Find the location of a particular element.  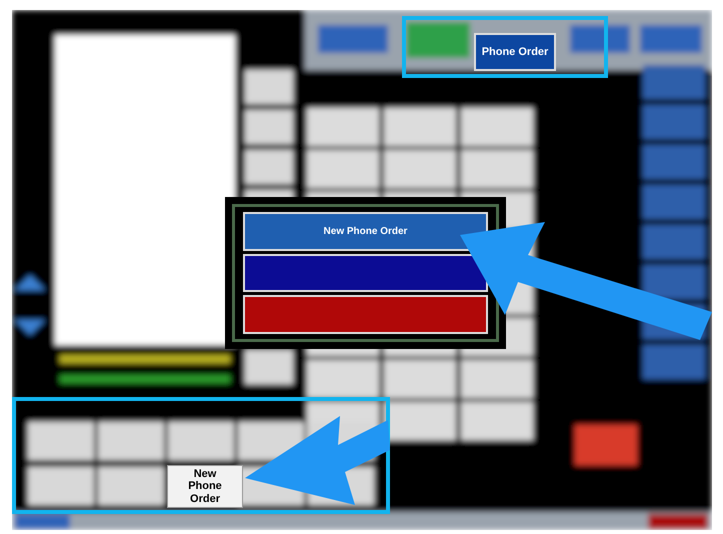

popup-option is located at coordinates (365, 273).